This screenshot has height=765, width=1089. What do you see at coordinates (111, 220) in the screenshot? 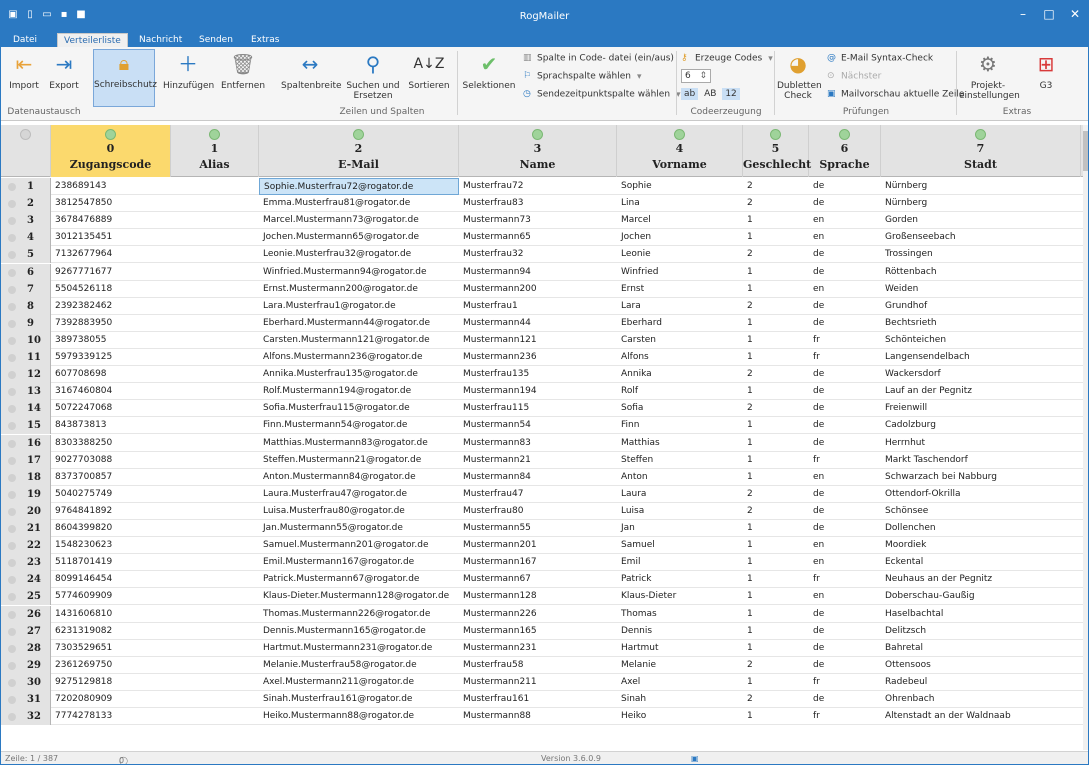
I see `cell-zugangscode: 3678476889` at bounding box center [111, 220].